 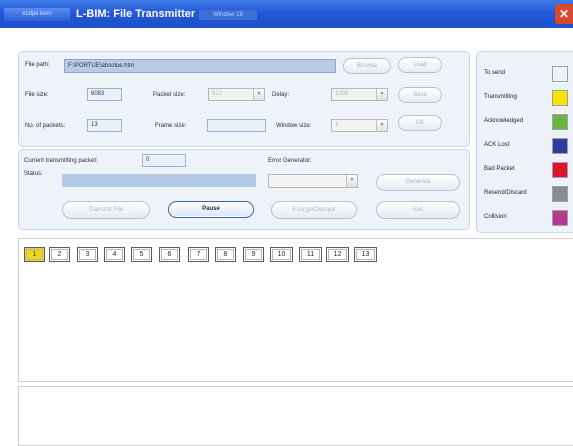 I want to click on close-icon: ✕, so click(x=564, y=14).